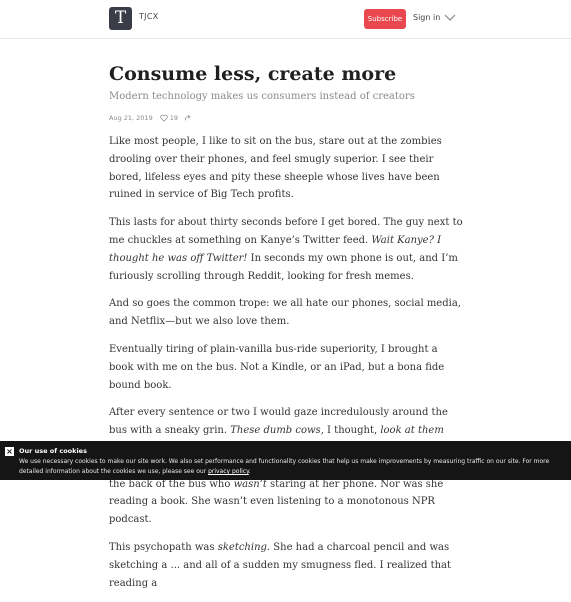 This screenshot has height=602, width=571. Describe the element at coordinates (163, 118) in the screenshot. I see `heart-icon` at that location.